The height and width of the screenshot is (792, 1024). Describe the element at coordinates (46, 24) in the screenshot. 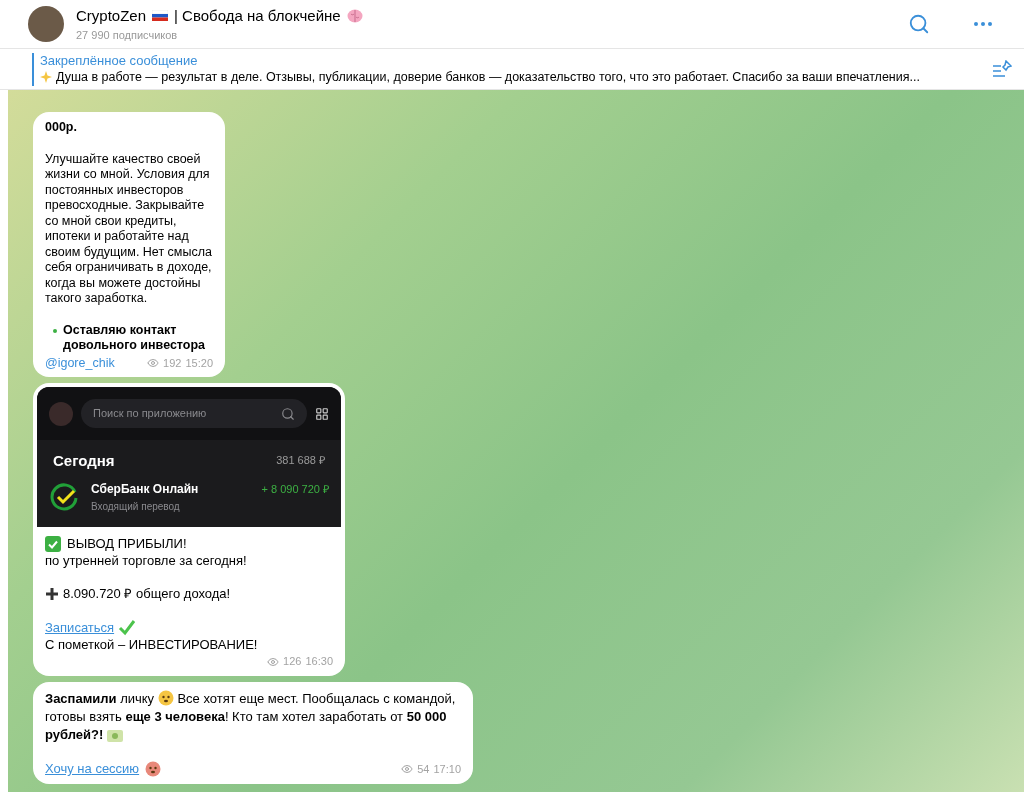

I see `channel-avatar` at that location.